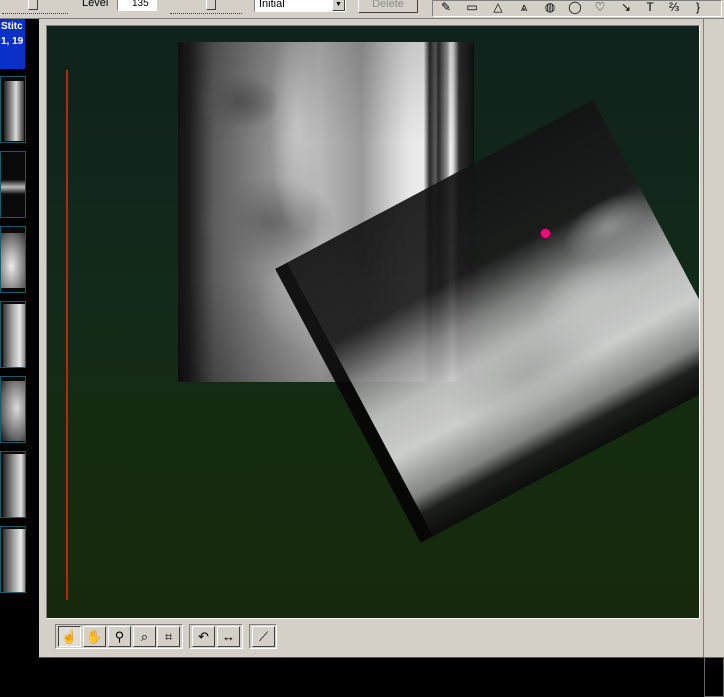 This screenshot has width=724, height=697. What do you see at coordinates (650, 8) in the screenshot?
I see `text-icon: T` at bounding box center [650, 8].